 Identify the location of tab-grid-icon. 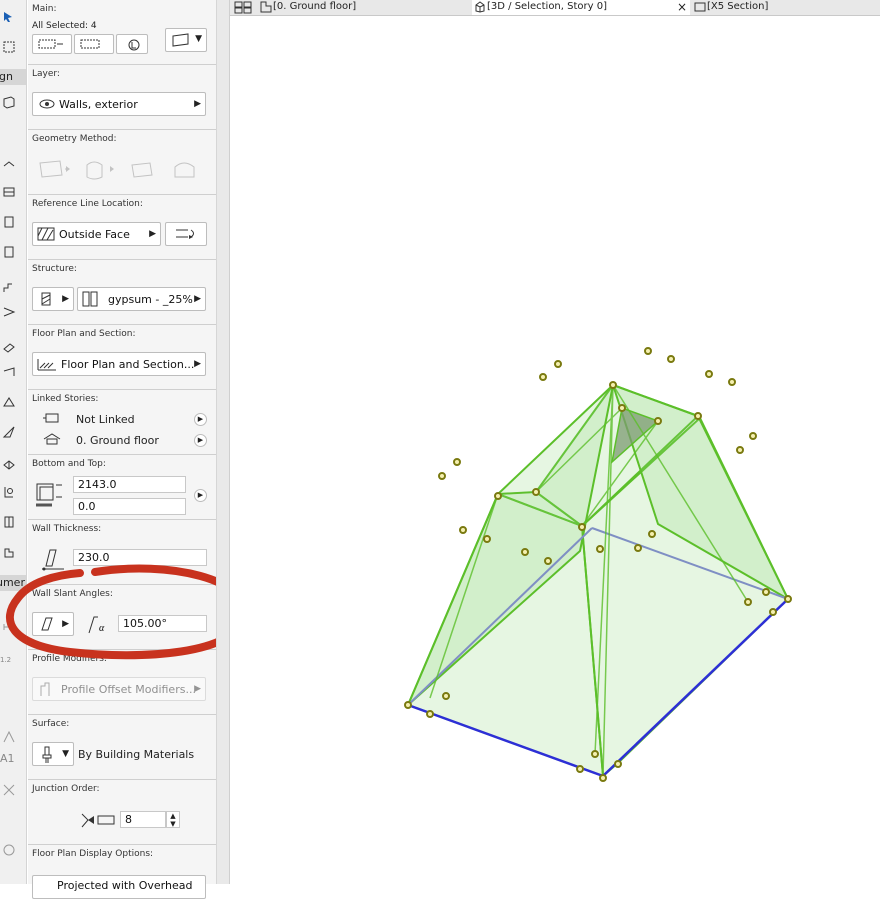
(244, 7).